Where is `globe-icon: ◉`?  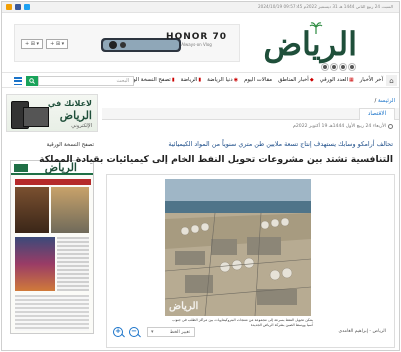 globe-icon: ◉ is located at coordinates (236, 80).